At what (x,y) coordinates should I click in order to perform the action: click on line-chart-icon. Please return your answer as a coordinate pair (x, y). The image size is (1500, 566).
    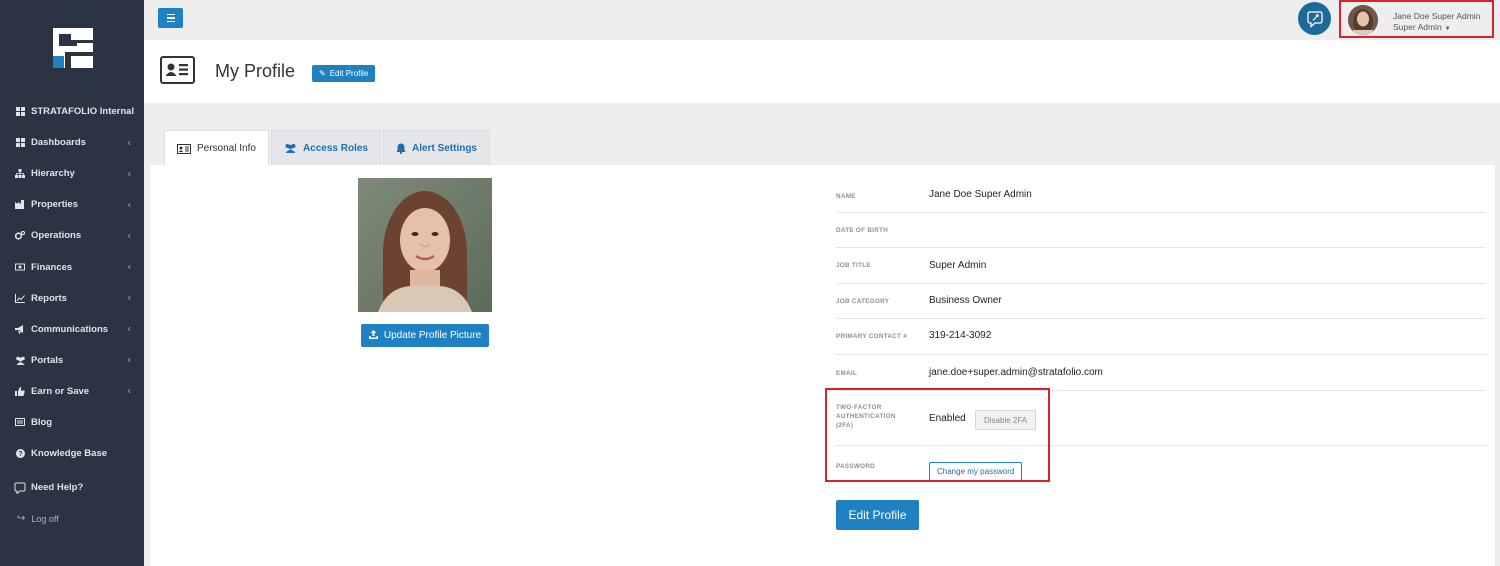
    Looking at the image, I should click on (20, 298).